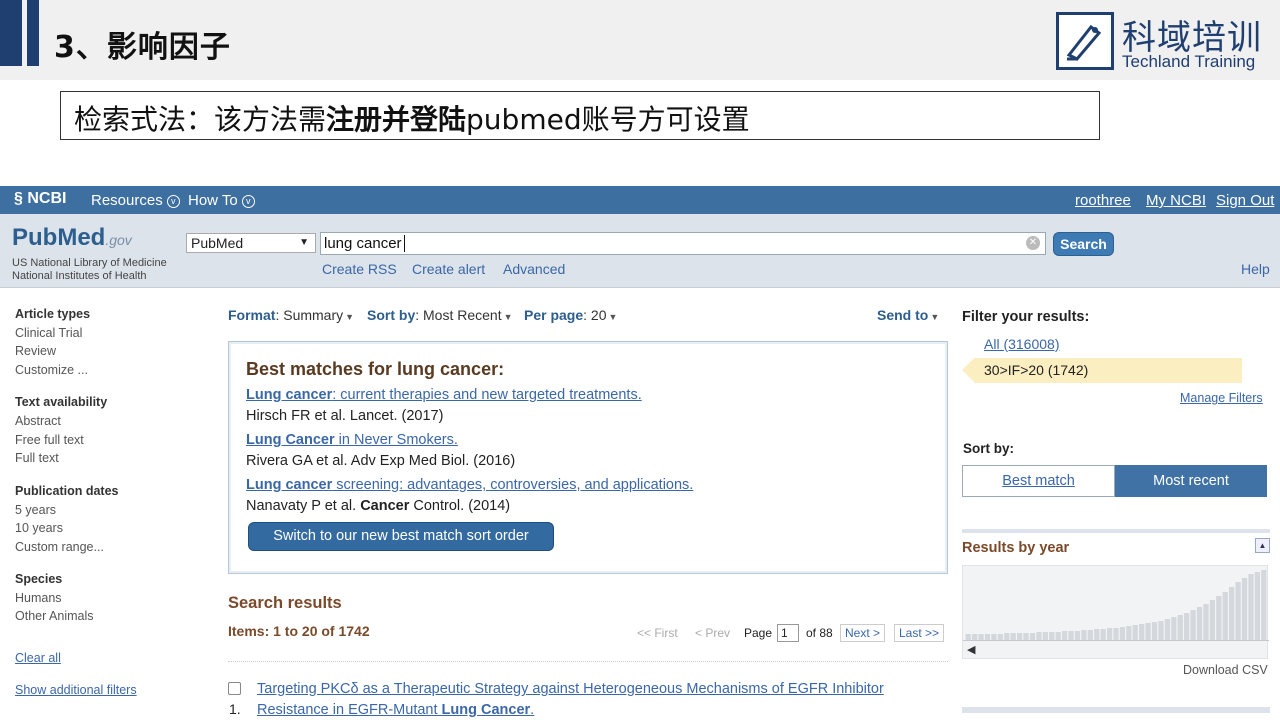 Image resolution: width=1280 pixels, height=720 pixels. Describe the element at coordinates (54, 616) in the screenshot. I see `filter-other-animals: Other Animals` at that location.